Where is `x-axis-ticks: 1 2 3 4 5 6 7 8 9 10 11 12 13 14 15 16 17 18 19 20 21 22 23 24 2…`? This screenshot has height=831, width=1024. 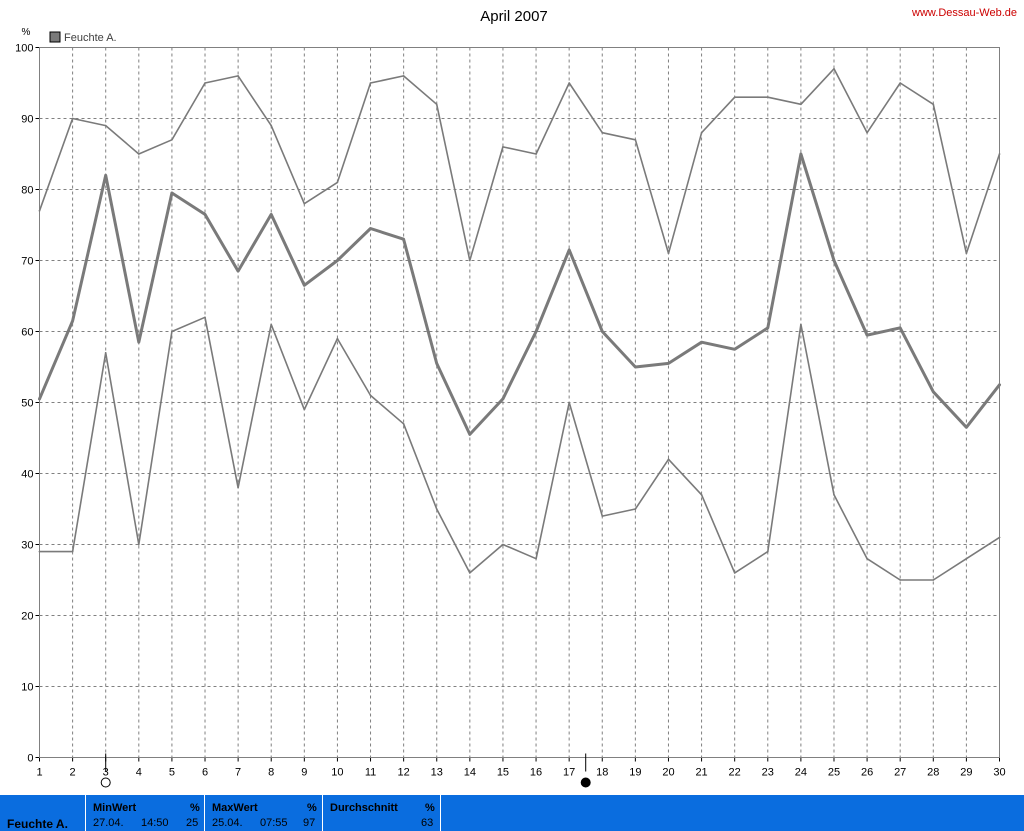
x-axis-ticks: 1 2 3 4 5 6 7 8 9 10 11 12 13 14 15 16 17 18 19 20 21 22 23 24 2… is located at coordinates (521, 768).